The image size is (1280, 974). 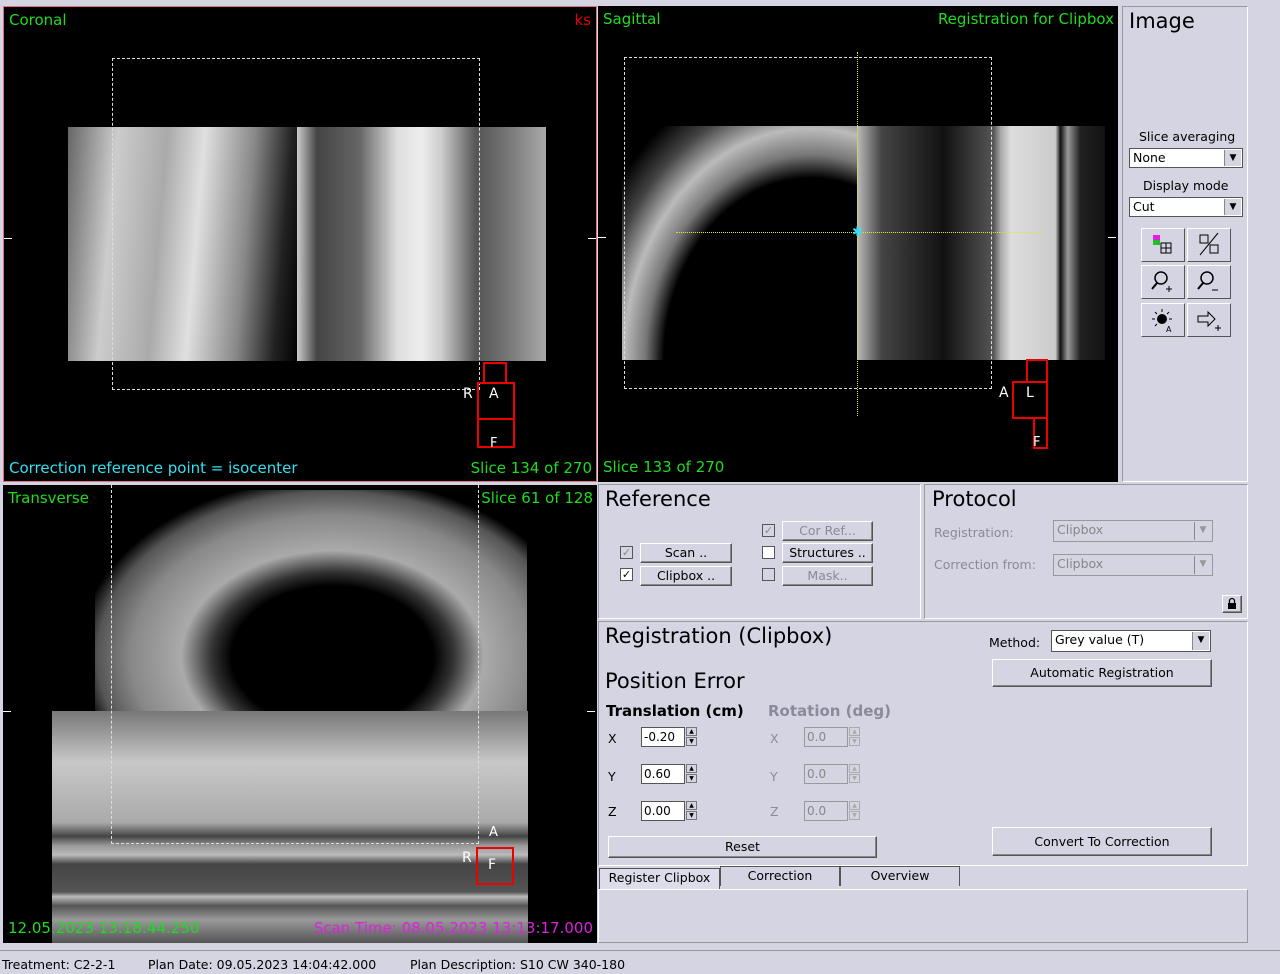 What do you see at coordinates (663, 811) in the screenshot?
I see `translation-z-input: 0.00` at bounding box center [663, 811].